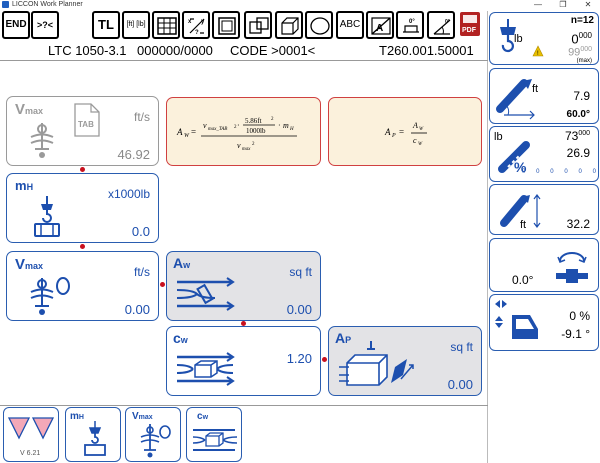 The width and height of the screenshot is (600, 463). I want to click on vmax-tab-symbol: Vmax, so click(29, 109).